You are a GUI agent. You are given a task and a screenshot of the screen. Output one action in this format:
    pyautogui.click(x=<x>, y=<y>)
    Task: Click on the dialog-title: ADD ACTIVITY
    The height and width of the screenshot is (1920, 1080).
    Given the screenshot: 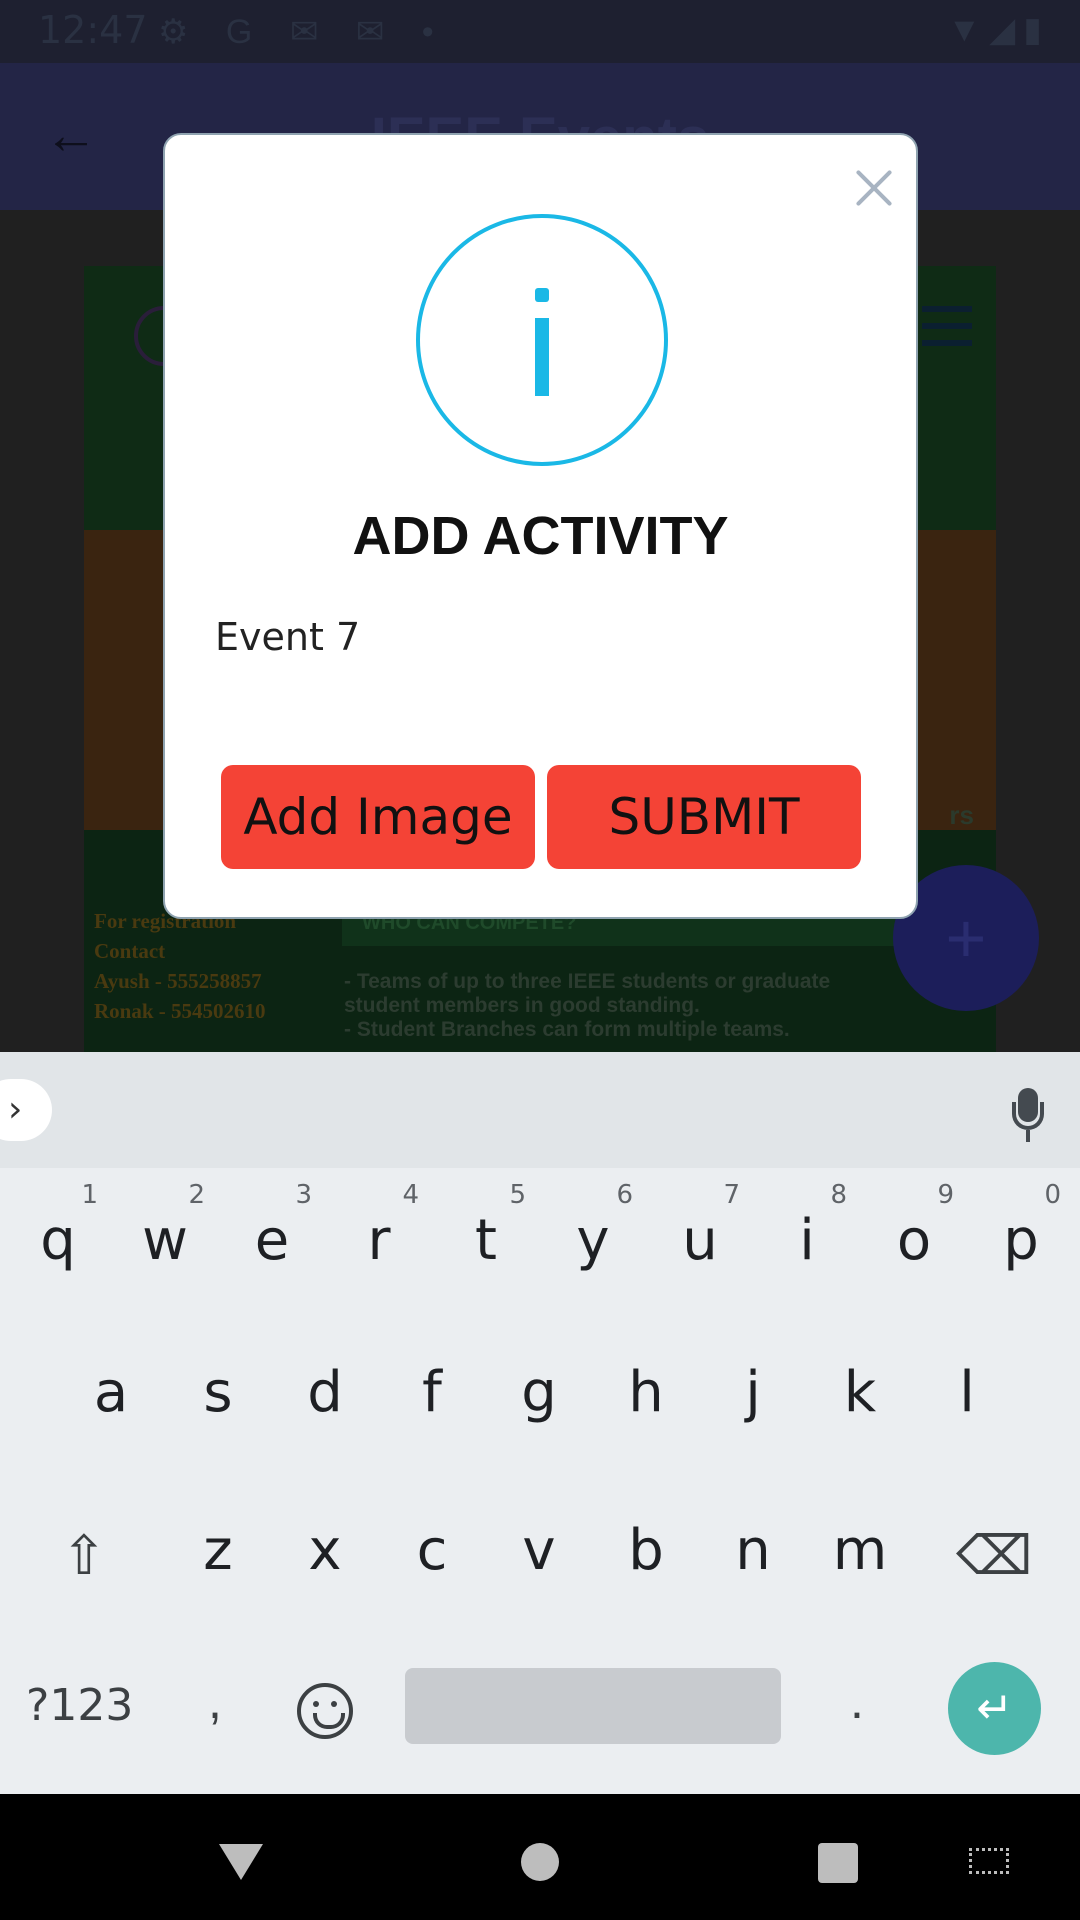 What is the action you would take?
    pyautogui.click(x=540, y=536)
    